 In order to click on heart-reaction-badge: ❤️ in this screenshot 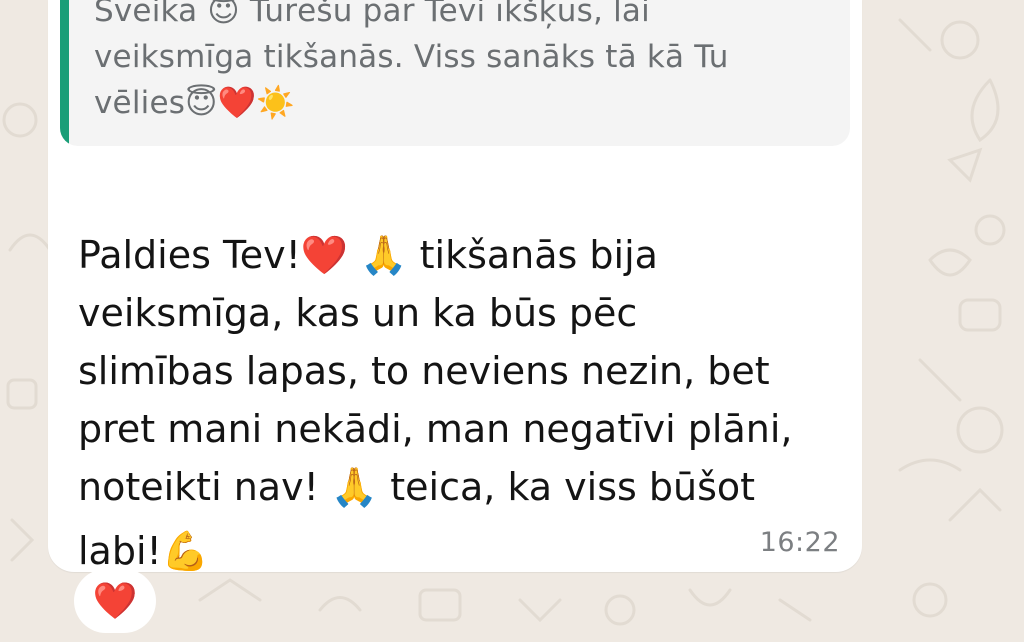, I will do `click(115, 601)`.